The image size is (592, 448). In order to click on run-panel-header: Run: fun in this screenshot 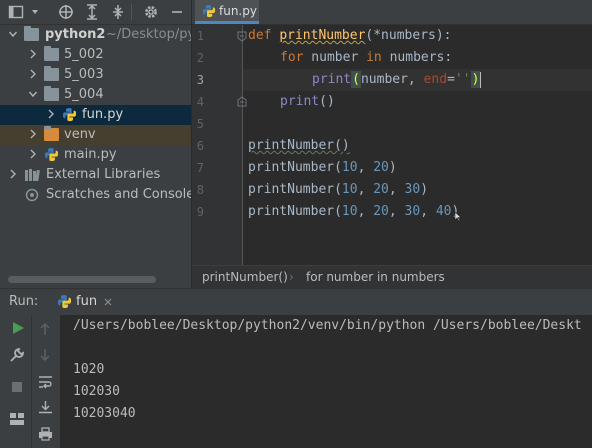, I will do `click(296, 301)`.